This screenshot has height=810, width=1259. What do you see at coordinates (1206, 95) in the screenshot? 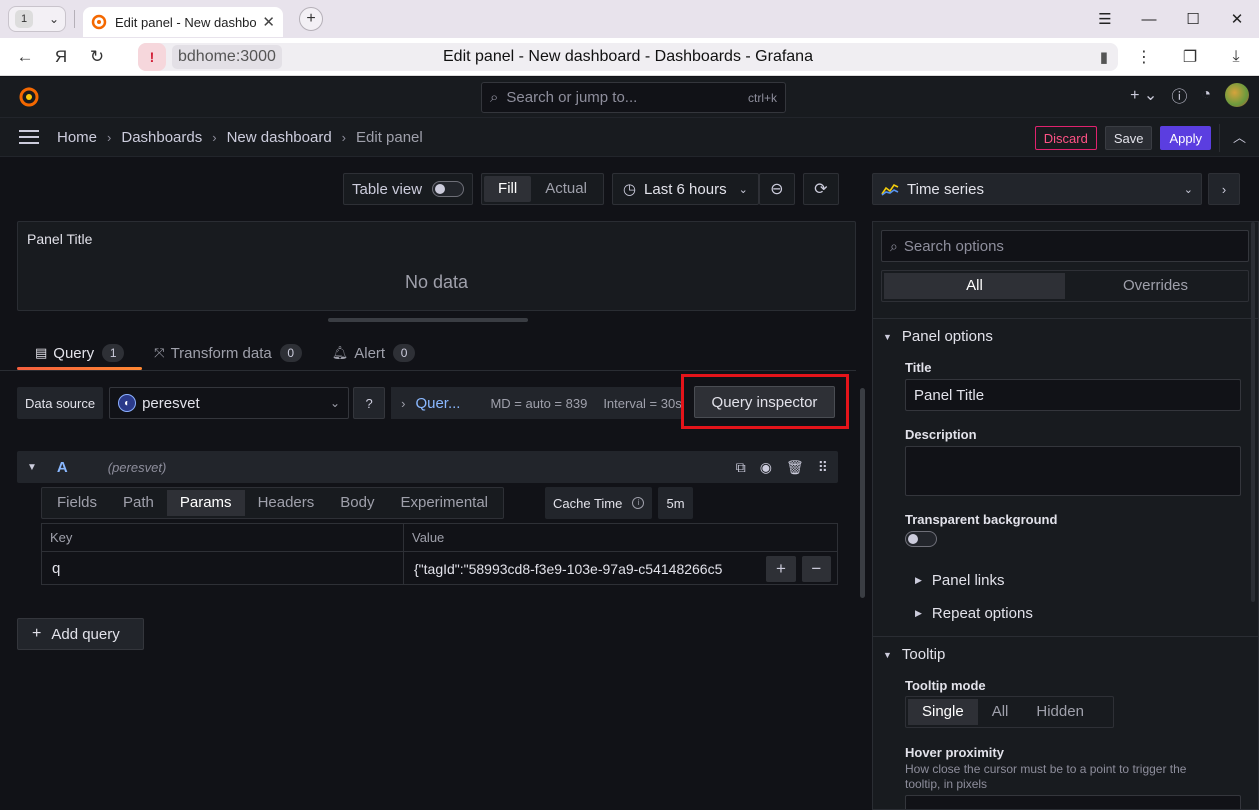
I see `rss-icon: ◔` at bounding box center [1206, 95].